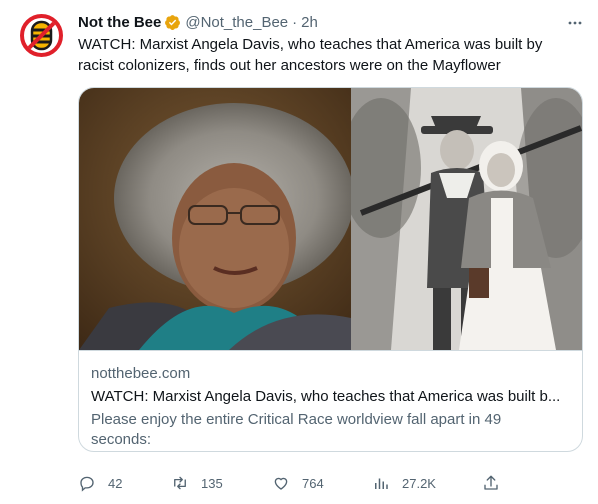 The image size is (598, 504). I want to click on heart-icon, so click(281, 483).